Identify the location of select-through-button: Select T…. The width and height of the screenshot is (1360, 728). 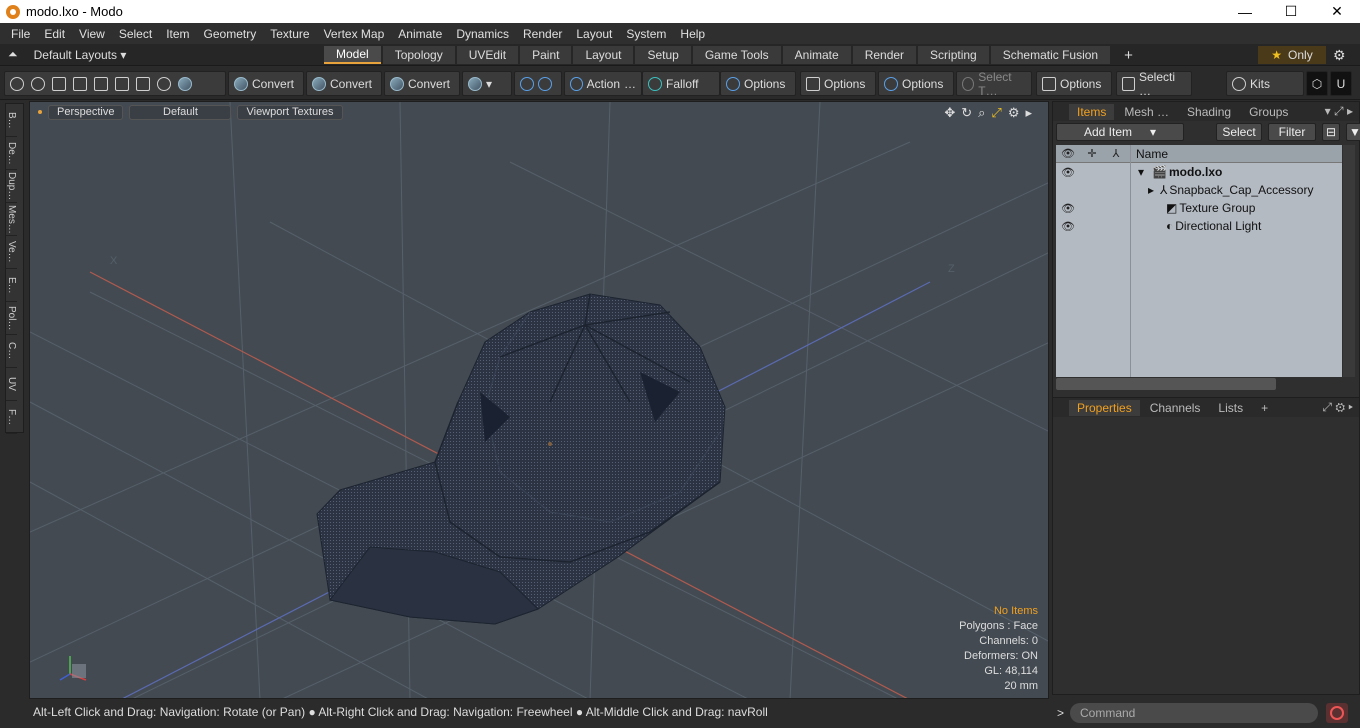
(994, 84).